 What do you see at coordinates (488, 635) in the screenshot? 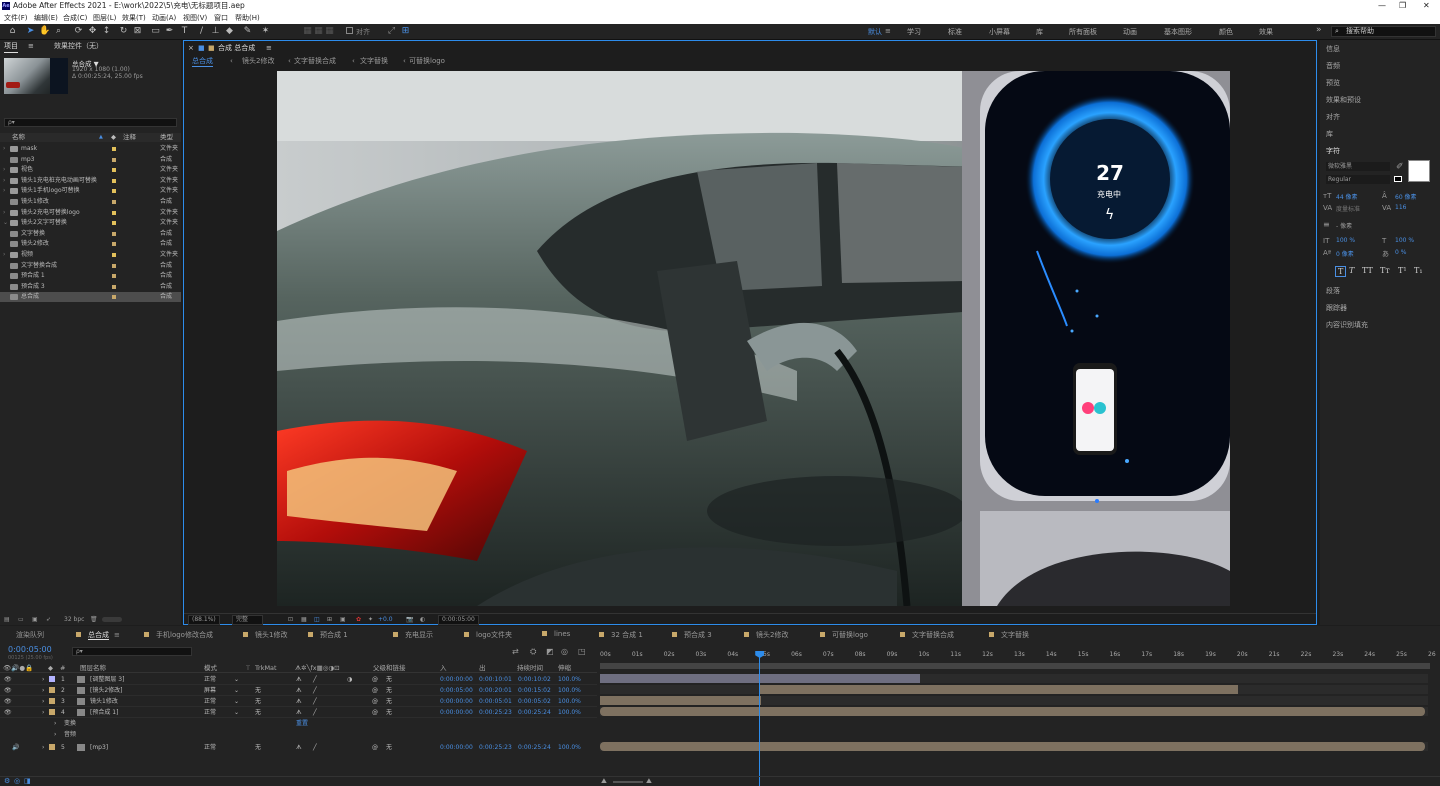
I see `tab-timeline-6: logo文件夹` at bounding box center [488, 635].